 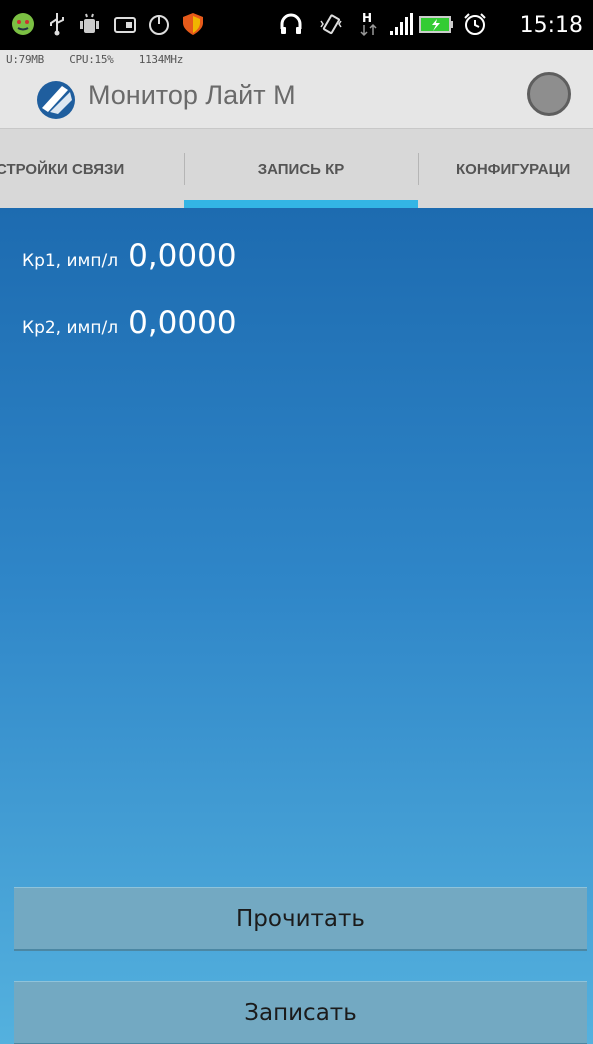 What do you see at coordinates (300, 919) in the screenshot?
I see `read-button: Прочитать` at bounding box center [300, 919].